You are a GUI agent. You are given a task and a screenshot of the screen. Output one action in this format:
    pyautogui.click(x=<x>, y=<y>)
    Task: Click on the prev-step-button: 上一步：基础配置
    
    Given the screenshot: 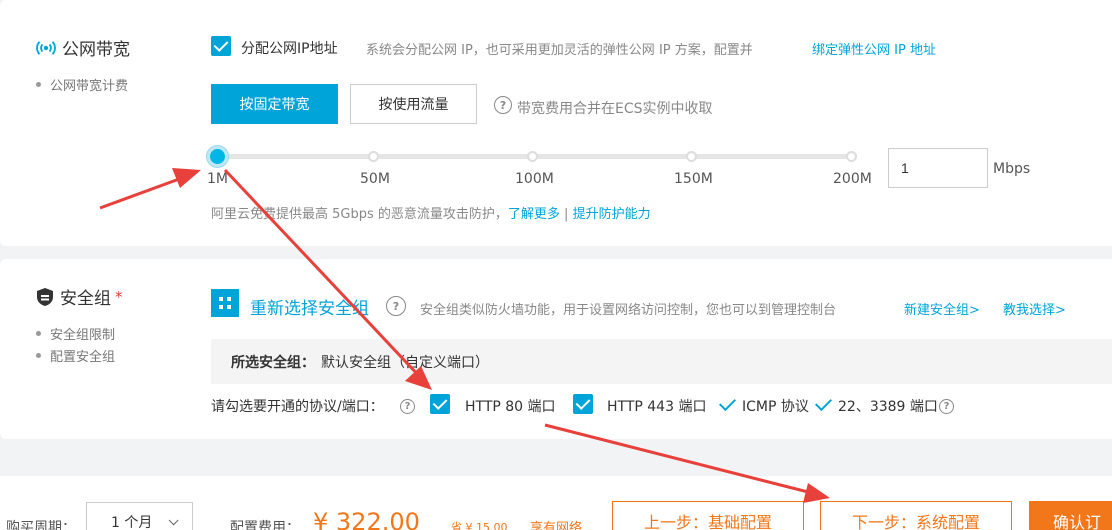 What is the action you would take?
    pyautogui.click(x=708, y=515)
    